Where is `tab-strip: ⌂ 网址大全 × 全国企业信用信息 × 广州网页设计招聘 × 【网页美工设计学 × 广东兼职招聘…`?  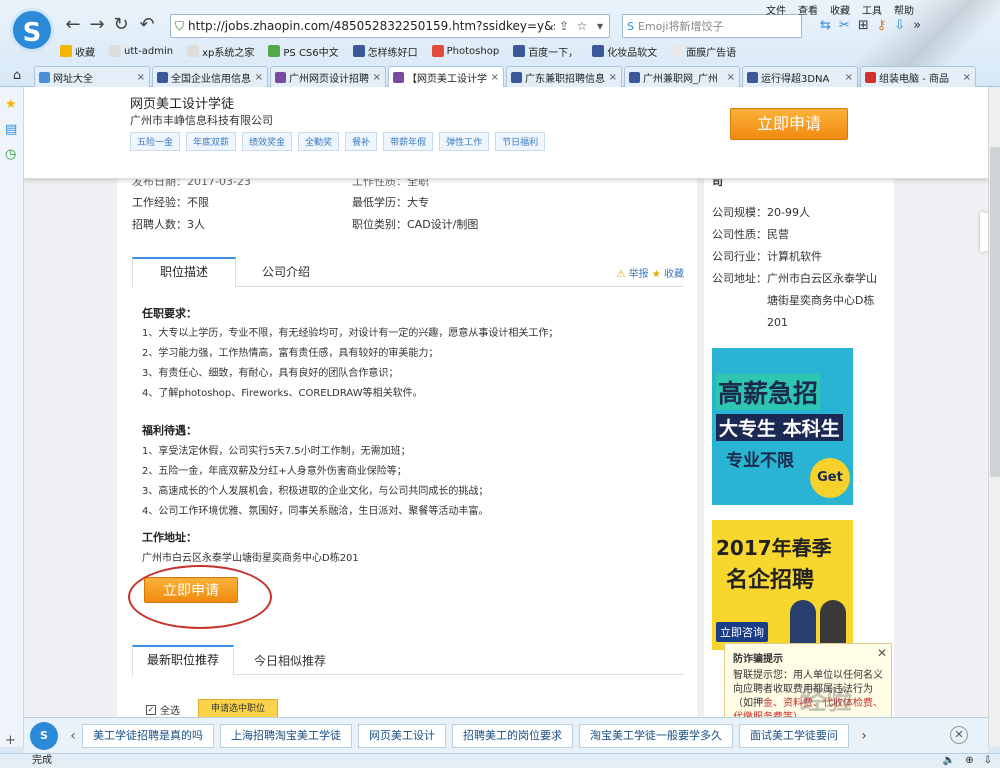
tab-strip: ⌂ 网址大全 × 全国企业信用信息 × 广州网页设计招聘 × 【网页美工设计学 × 广东兼职招聘… is located at coordinates (500, 75).